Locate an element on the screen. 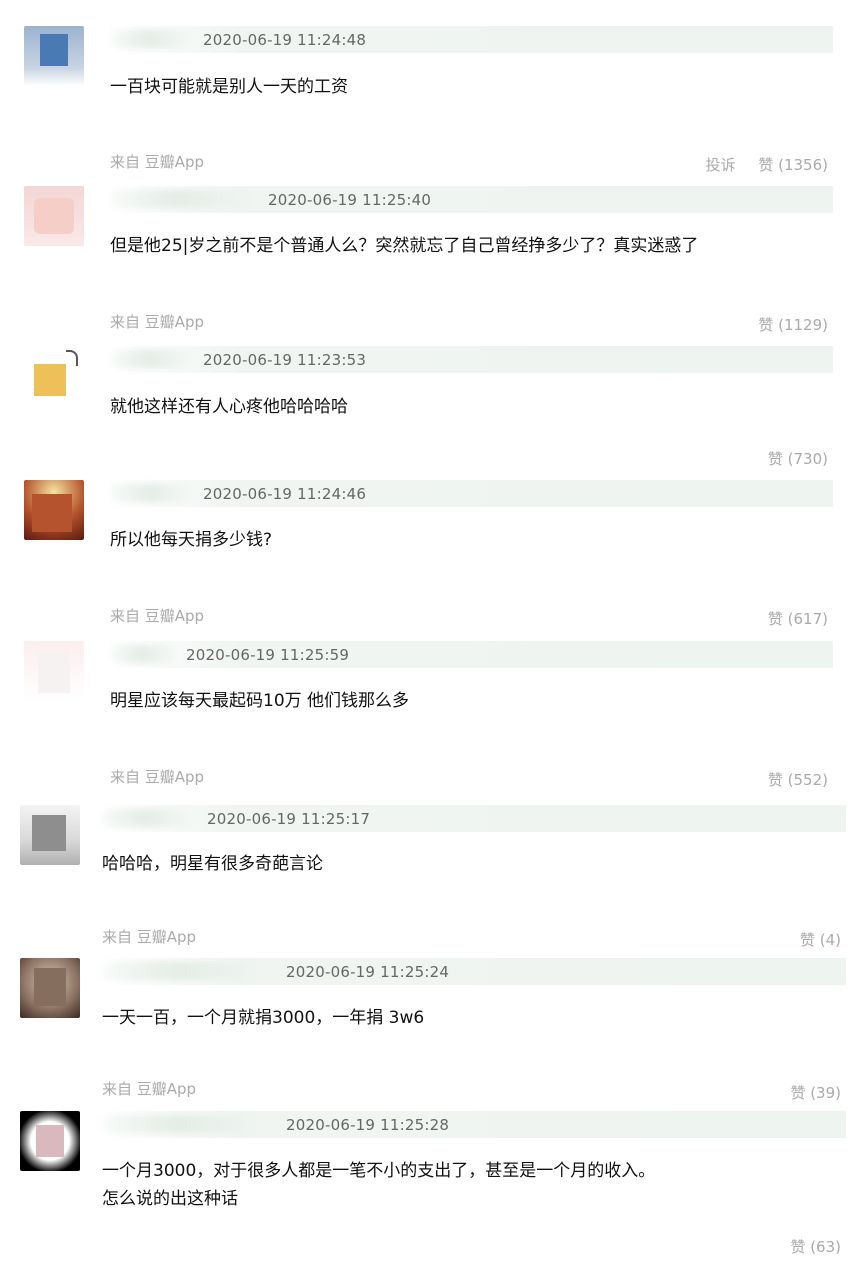 This screenshot has height=1261, width=856. comment-actions: 赞 (39) is located at coordinates (806, 1092).